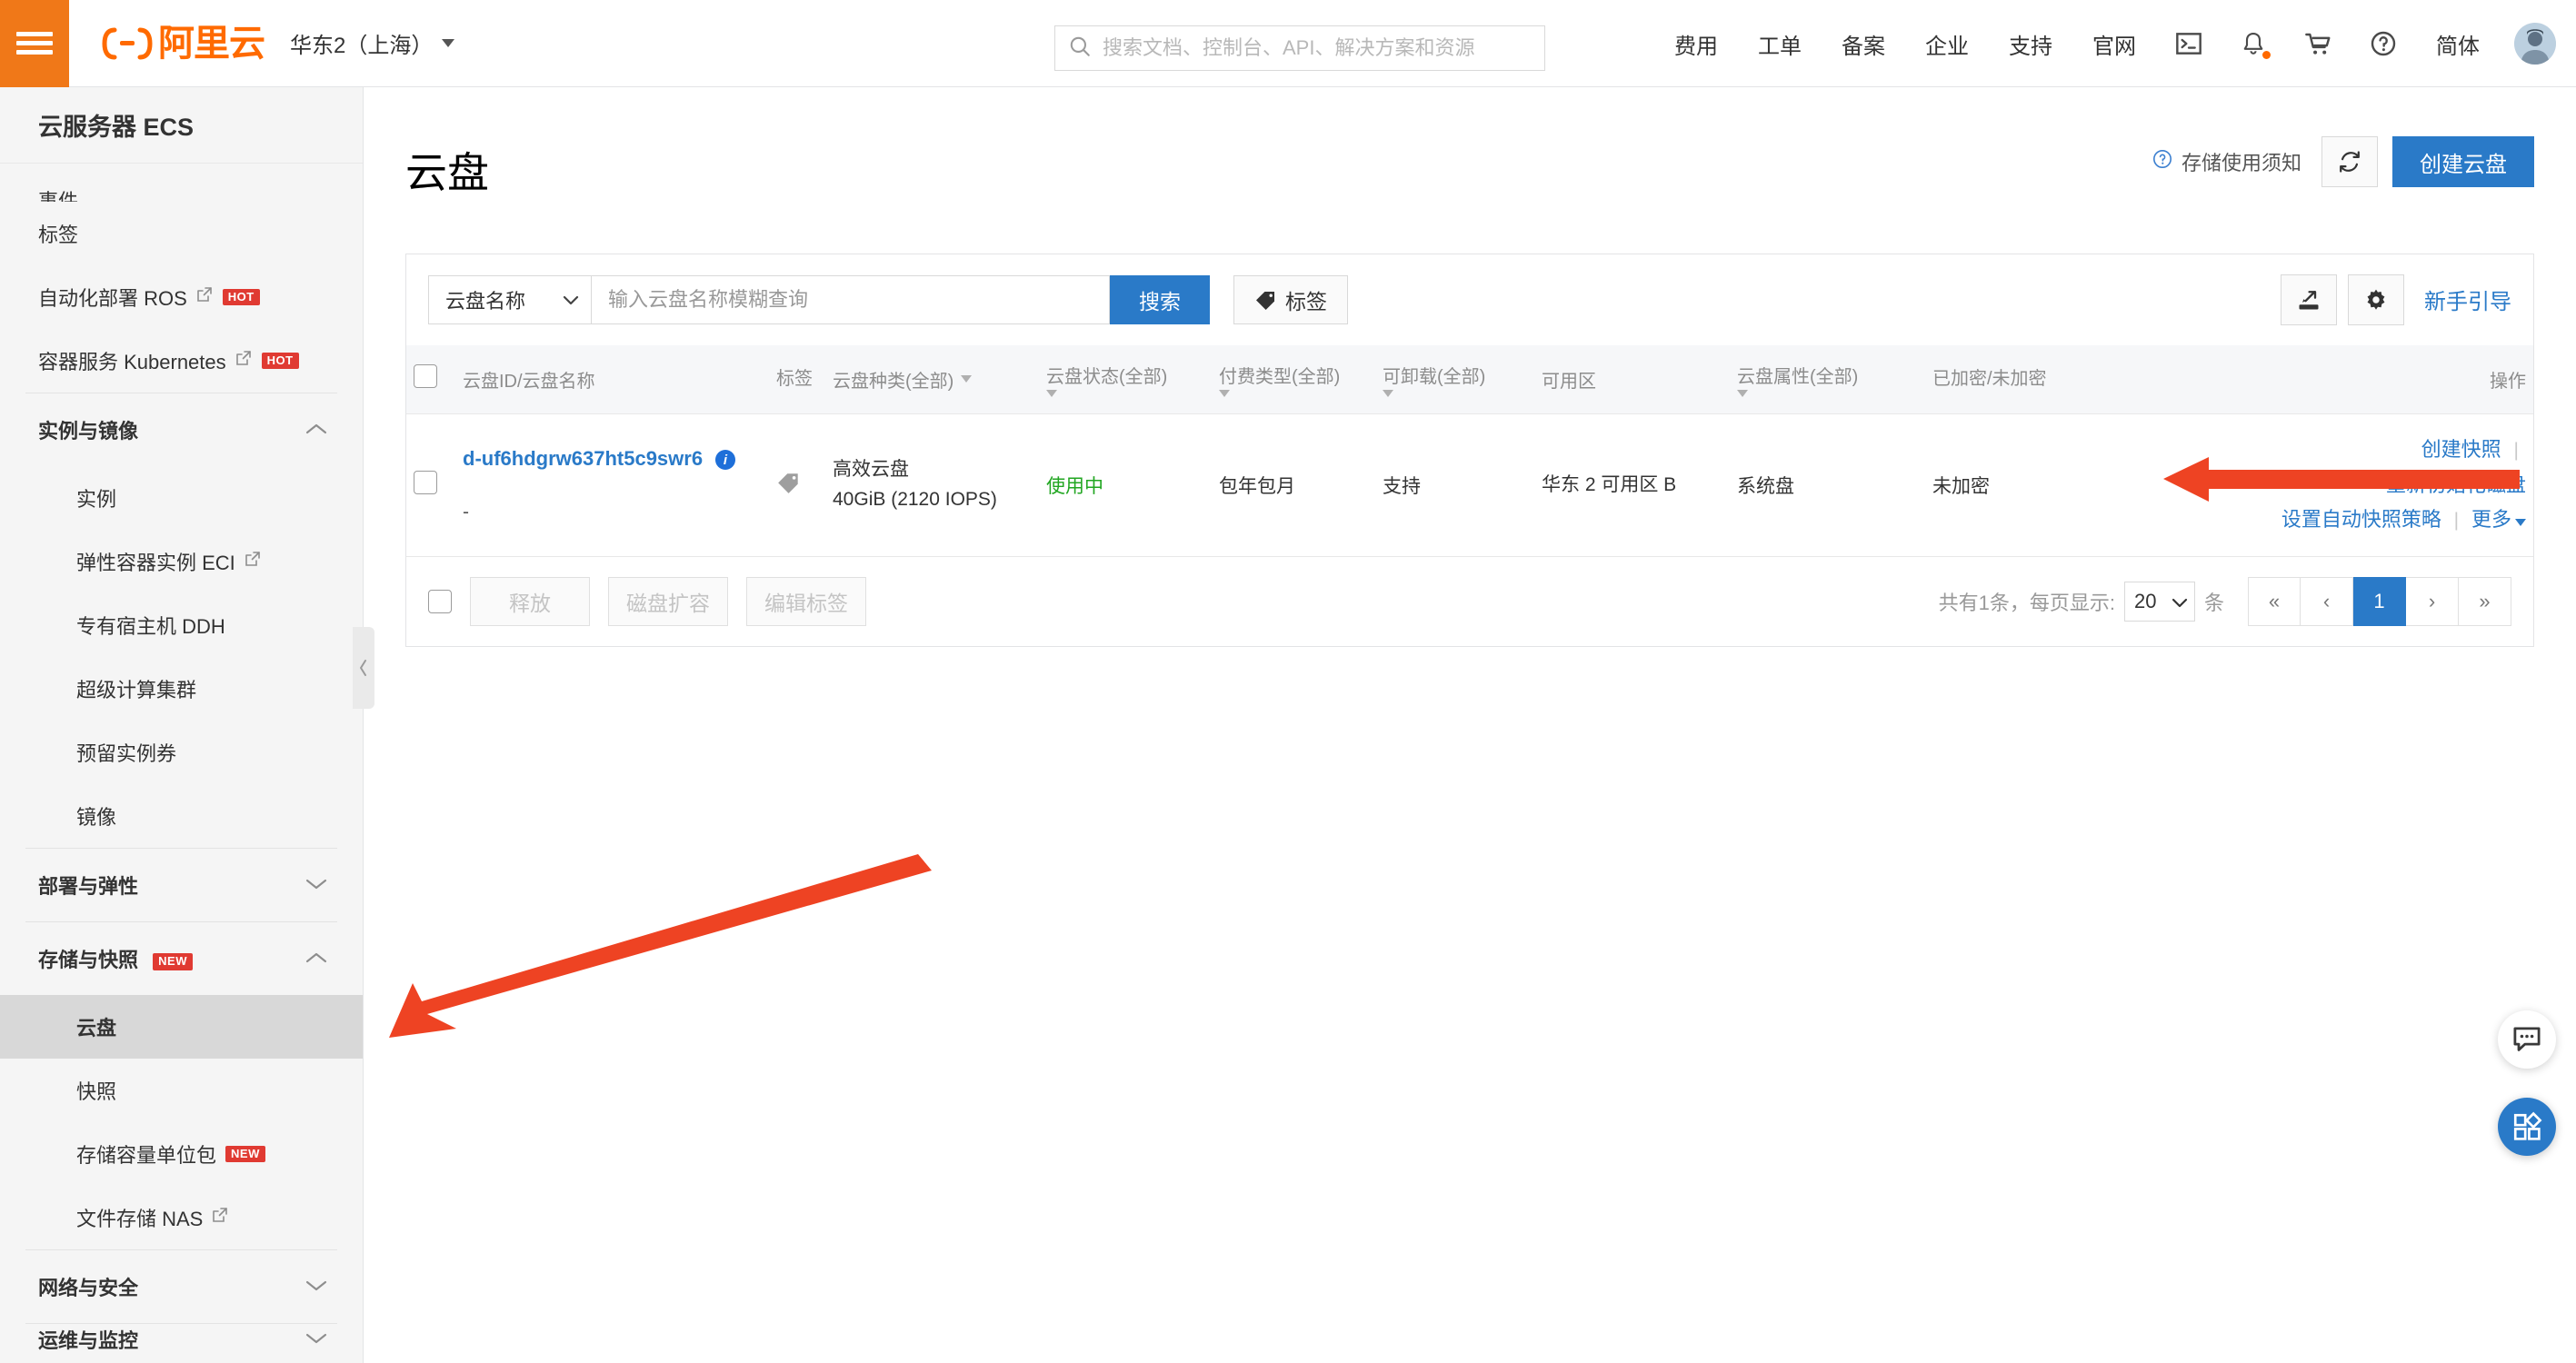 The height and width of the screenshot is (1363, 2576). I want to click on auto-snapshot-policy-link: 设置自动快照策略, so click(2361, 519).